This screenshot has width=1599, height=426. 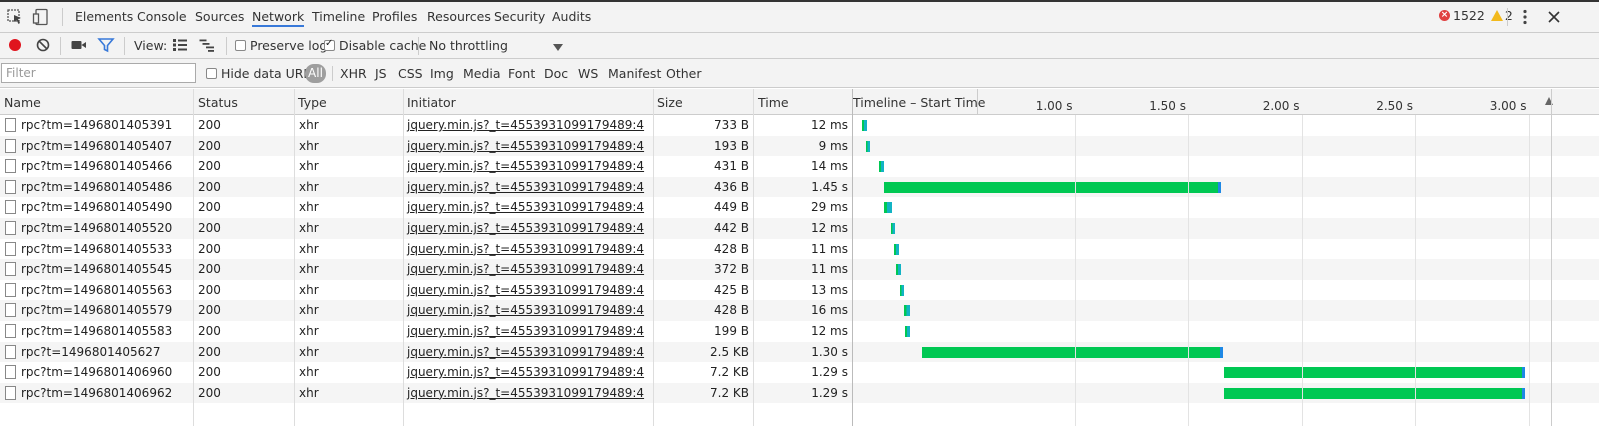 What do you see at coordinates (556, 73) in the screenshot?
I see `filter-type-doc: Doc` at bounding box center [556, 73].